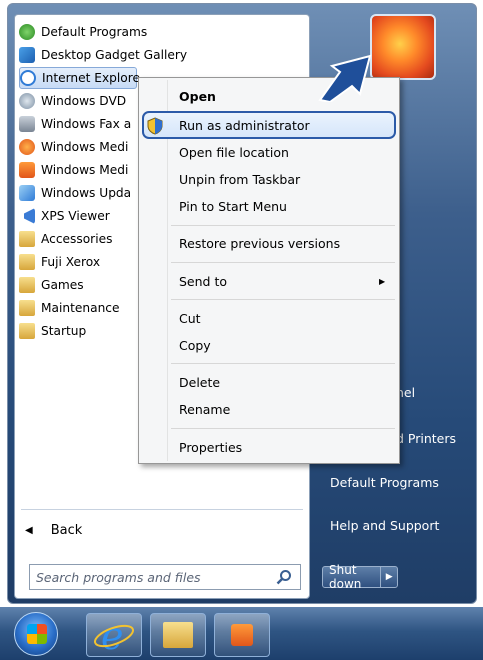  I want to click on search-input: Search programs and files, so click(165, 577).